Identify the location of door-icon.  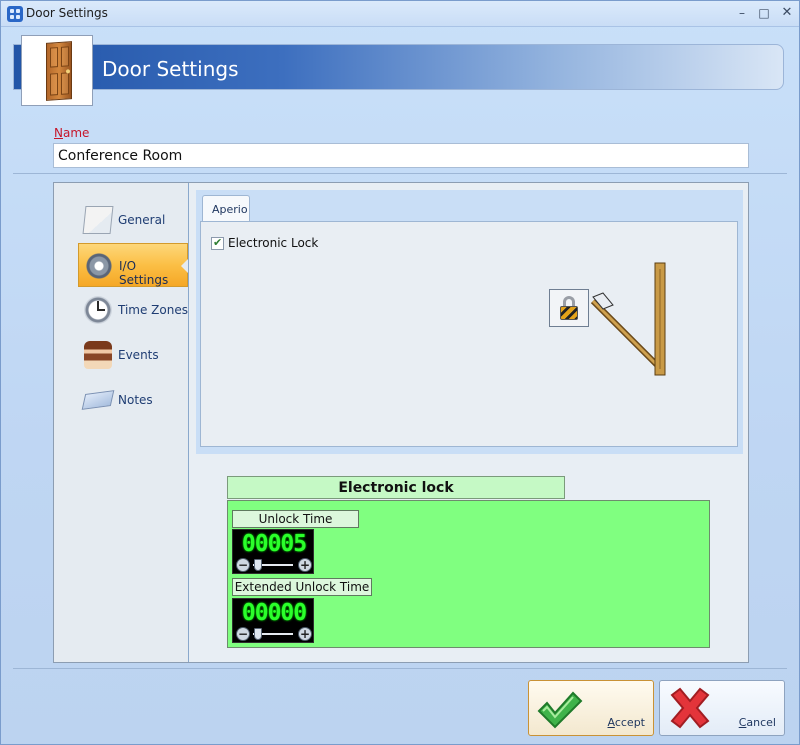
(59, 71).